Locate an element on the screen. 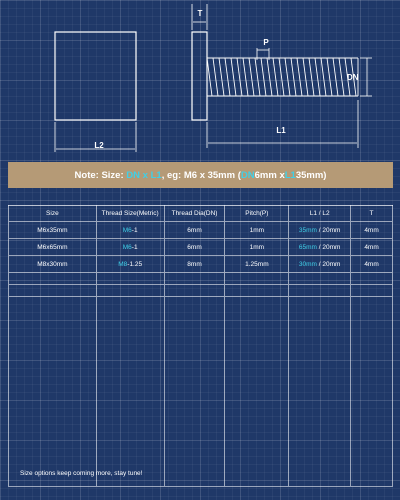 This screenshot has width=400, height=500. cell-l1-l2: 65mm / 20mm is located at coordinates (320, 247).